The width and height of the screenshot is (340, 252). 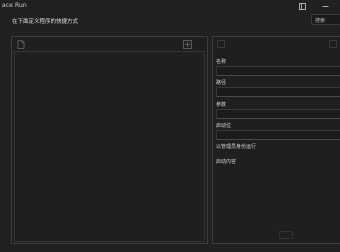 What do you see at coordinates (278, 92) in the screenshot?
I see `path-field` at bounding box center [278, 92].